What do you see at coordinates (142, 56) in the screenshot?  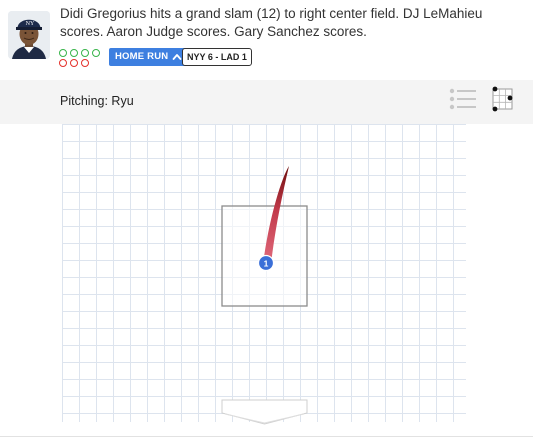 I see `result-badge-label: HOME RUN` at bounding box center [142, 56].